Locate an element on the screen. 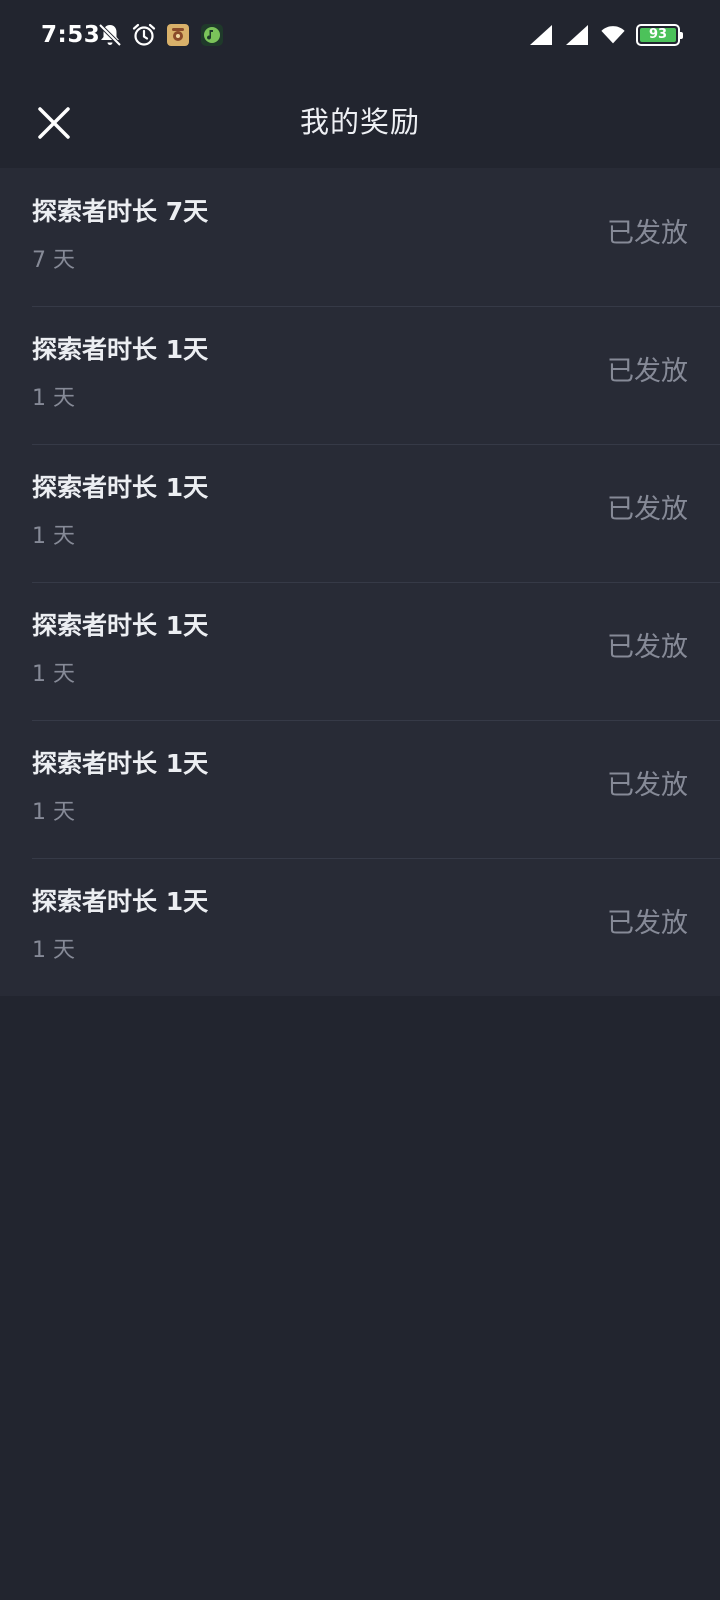 The width and height of the screenshot is (720, 1600). reward-detail: 7 天 is located at coordinates (53, 260).